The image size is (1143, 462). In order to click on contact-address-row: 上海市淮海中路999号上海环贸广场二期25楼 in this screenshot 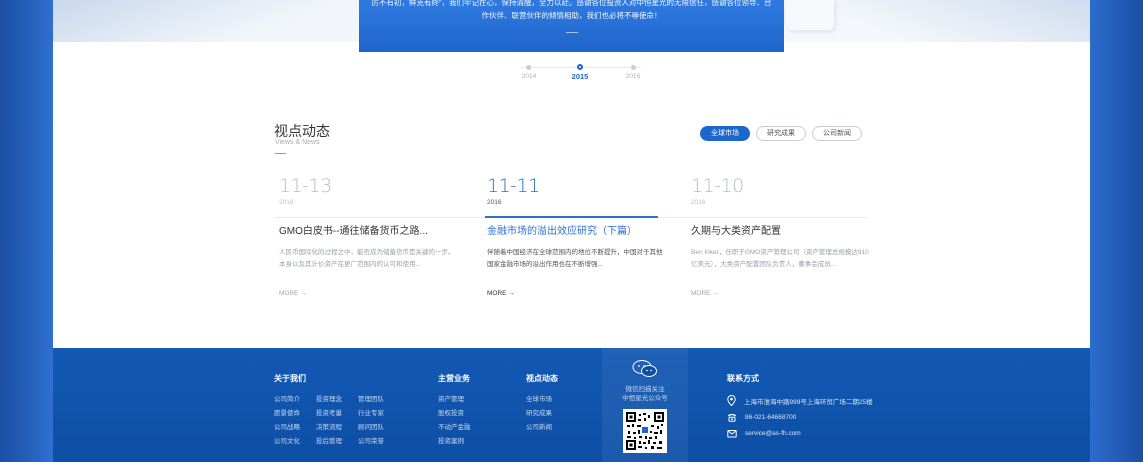, I will do `click(800, 400)`.